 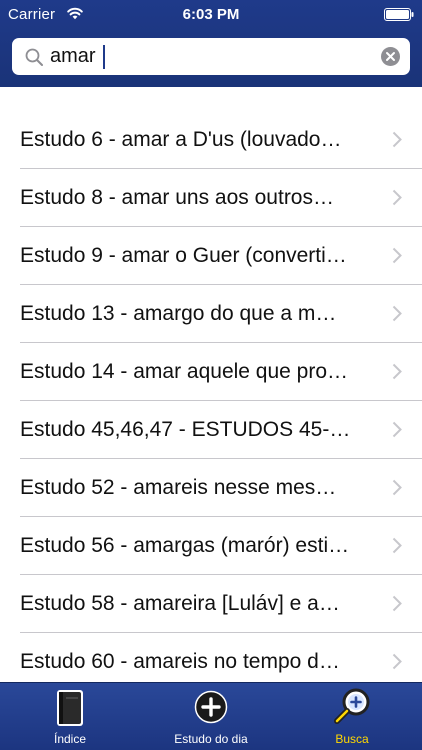 I want to click on tab-bar: Índice Estudo do dia Busca, so click(x=211, y=716).